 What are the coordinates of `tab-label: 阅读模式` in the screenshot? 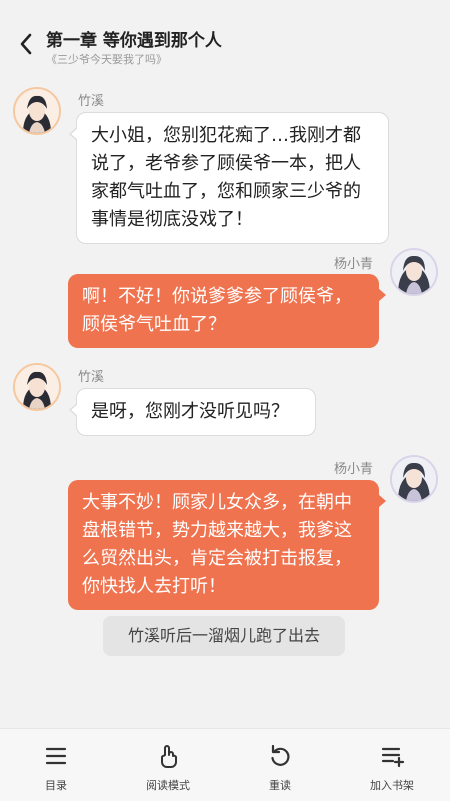 It's located at (168, 785).